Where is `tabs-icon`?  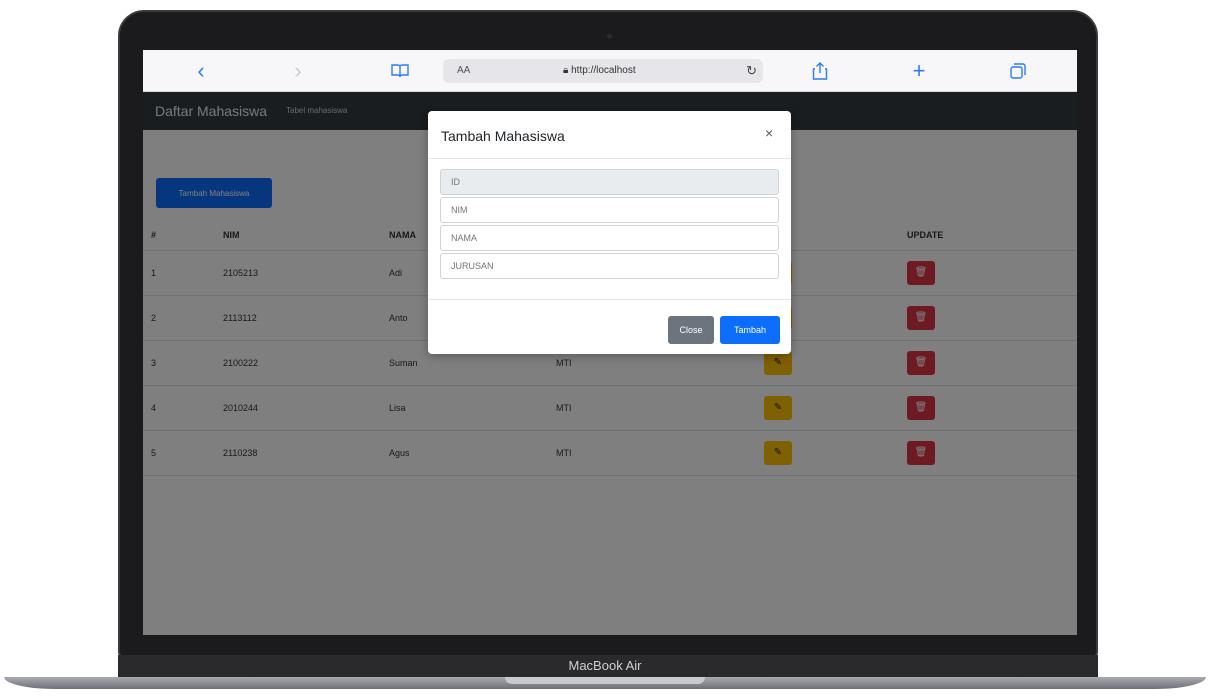
tabs-icon is located at coordinates (1018, 71).